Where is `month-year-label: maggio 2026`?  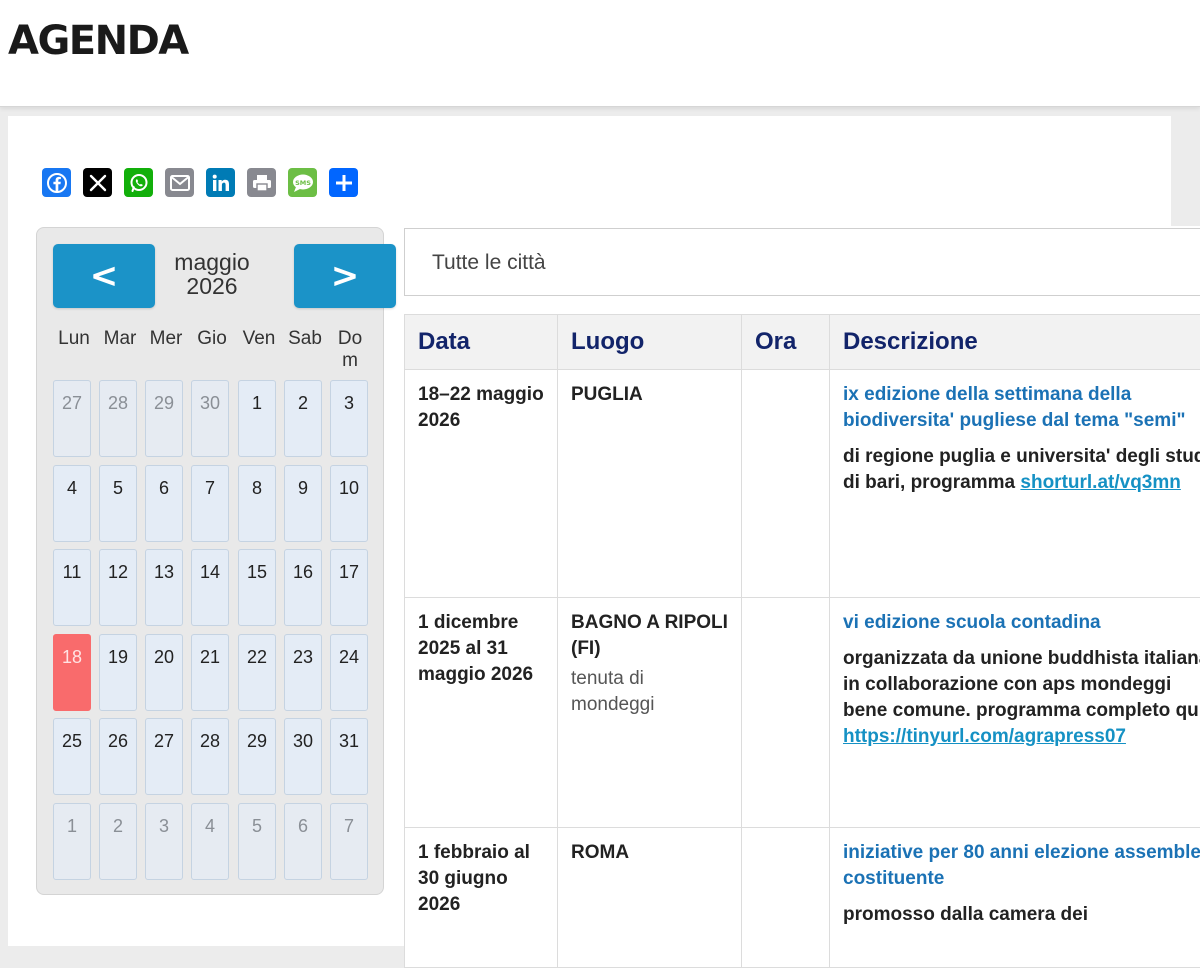
month-year-label: maggio 2026 is located at coordinates (212, 274).